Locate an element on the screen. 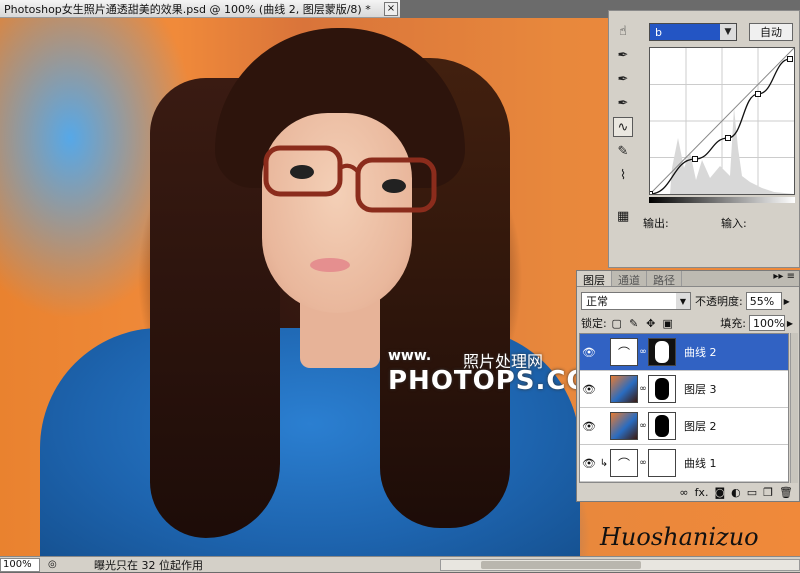 Image resolution: width=800 pixels, height=573 pixels. curve-svg is located at coordinates (722, 121).